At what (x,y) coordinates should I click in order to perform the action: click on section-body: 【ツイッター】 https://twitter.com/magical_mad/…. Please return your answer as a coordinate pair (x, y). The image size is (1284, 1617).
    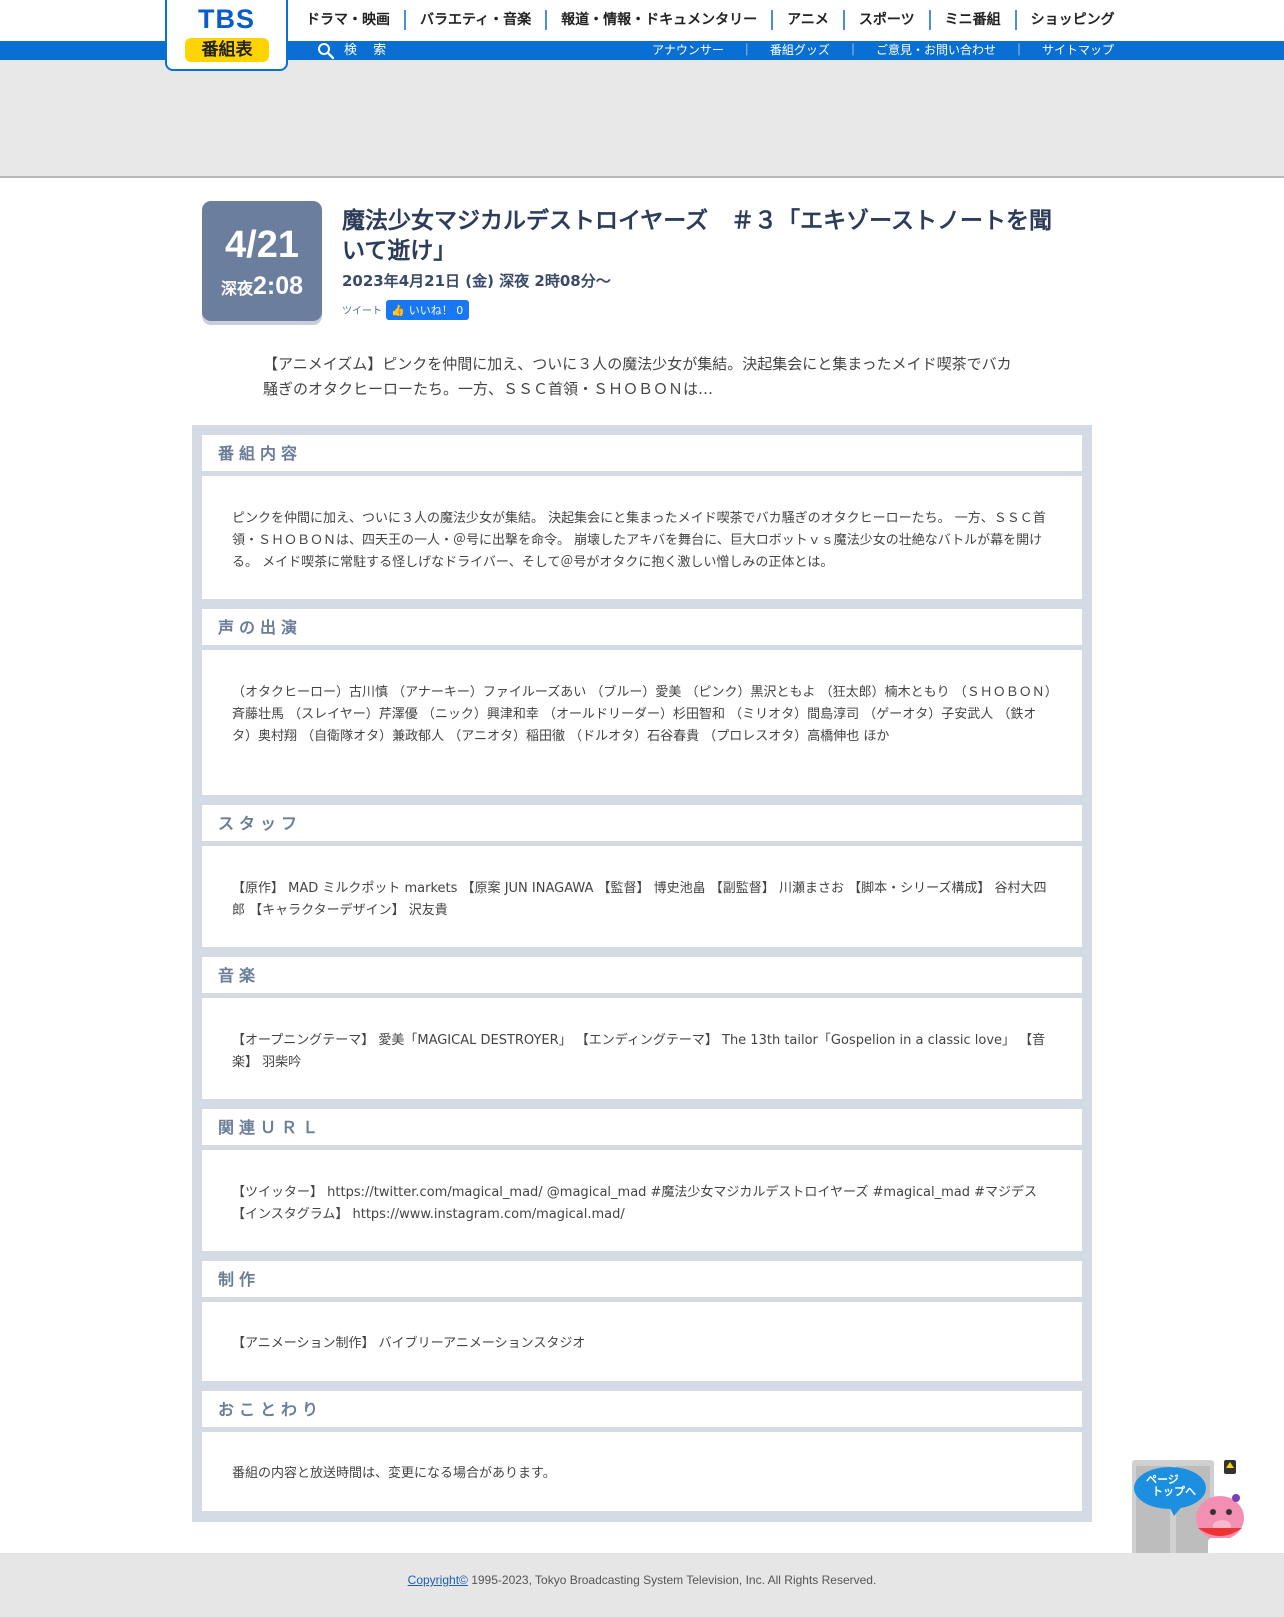
    Looking at the image, I should click on (642, 1200).